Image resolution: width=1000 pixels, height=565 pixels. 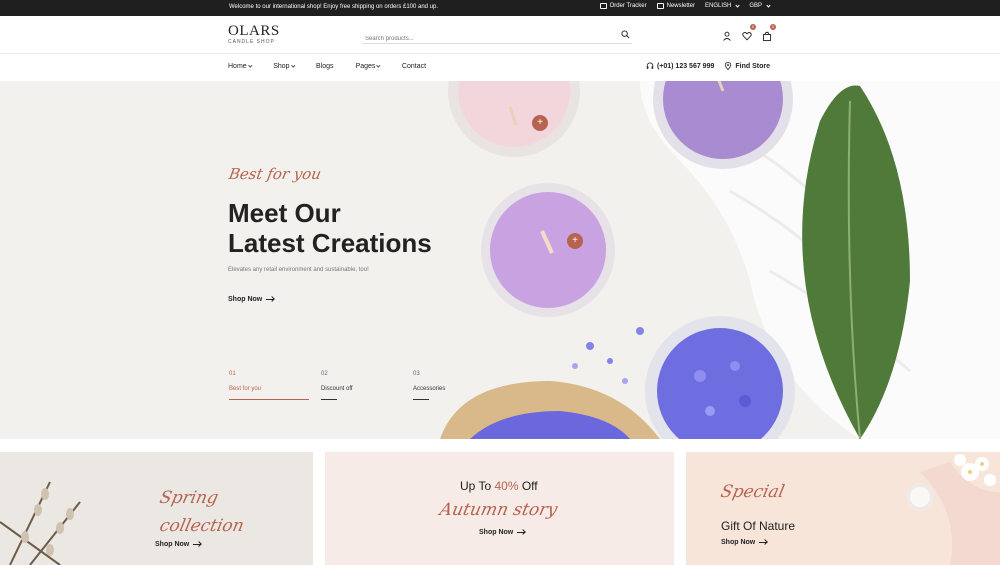 I want to click on nav-item-label: Contact, so click(x=414, y=66).